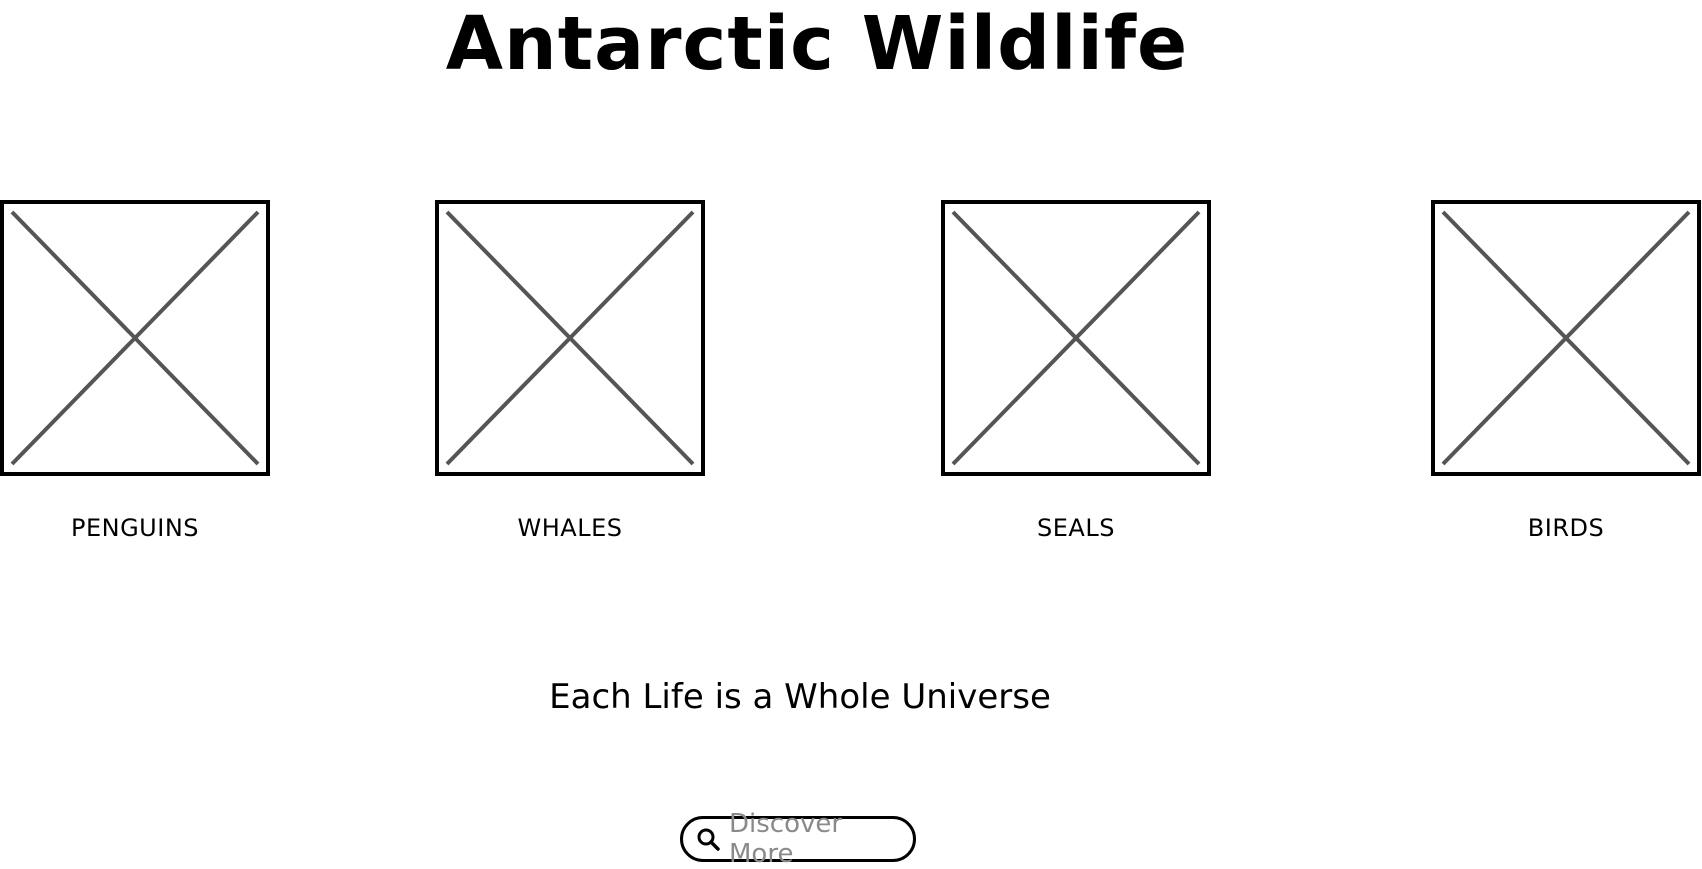 Image resolution: width=1702 pixels, height=869 pixels. I want to click on card-whales: WHALES, so click(570, 371).